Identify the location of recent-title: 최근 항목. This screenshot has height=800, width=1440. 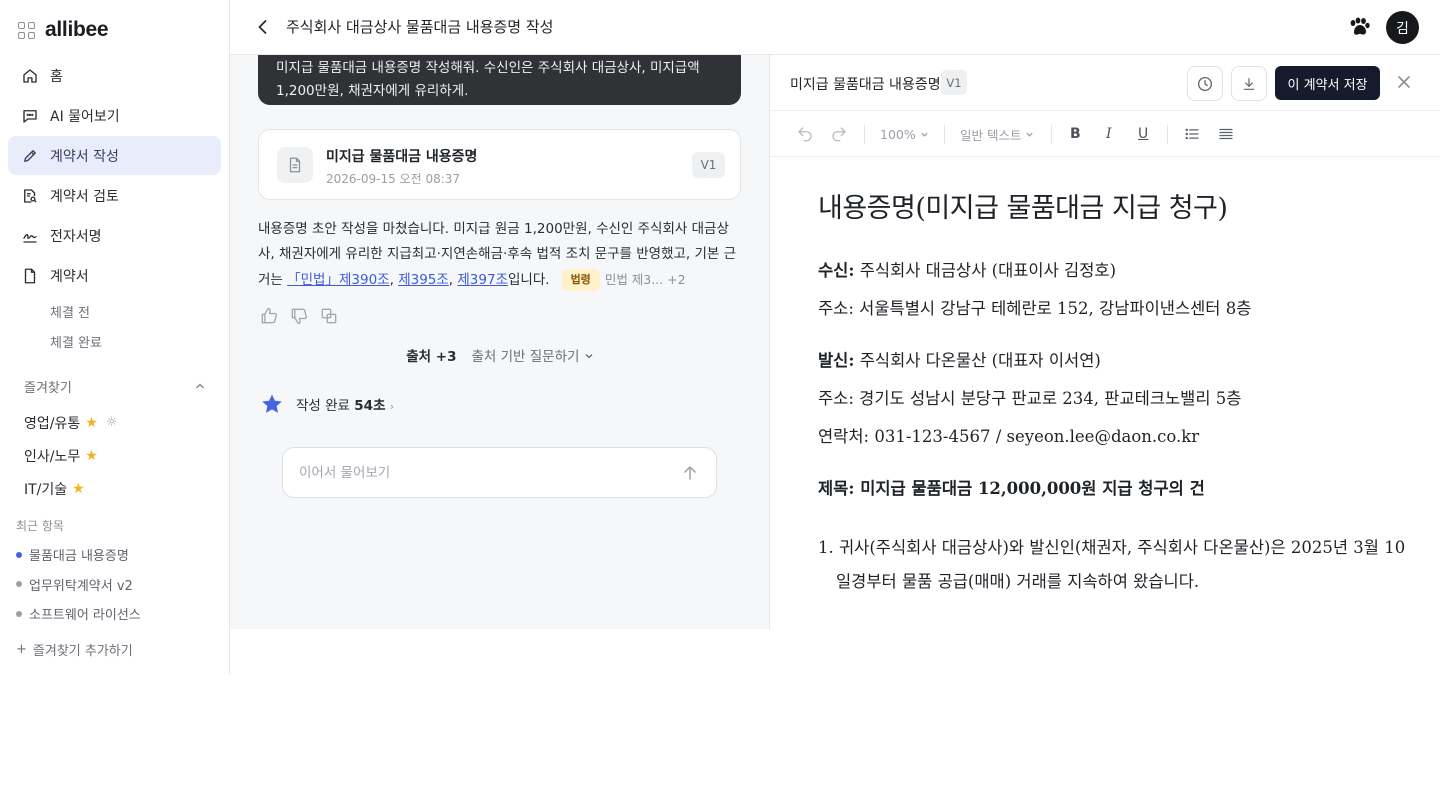
(40, 526).